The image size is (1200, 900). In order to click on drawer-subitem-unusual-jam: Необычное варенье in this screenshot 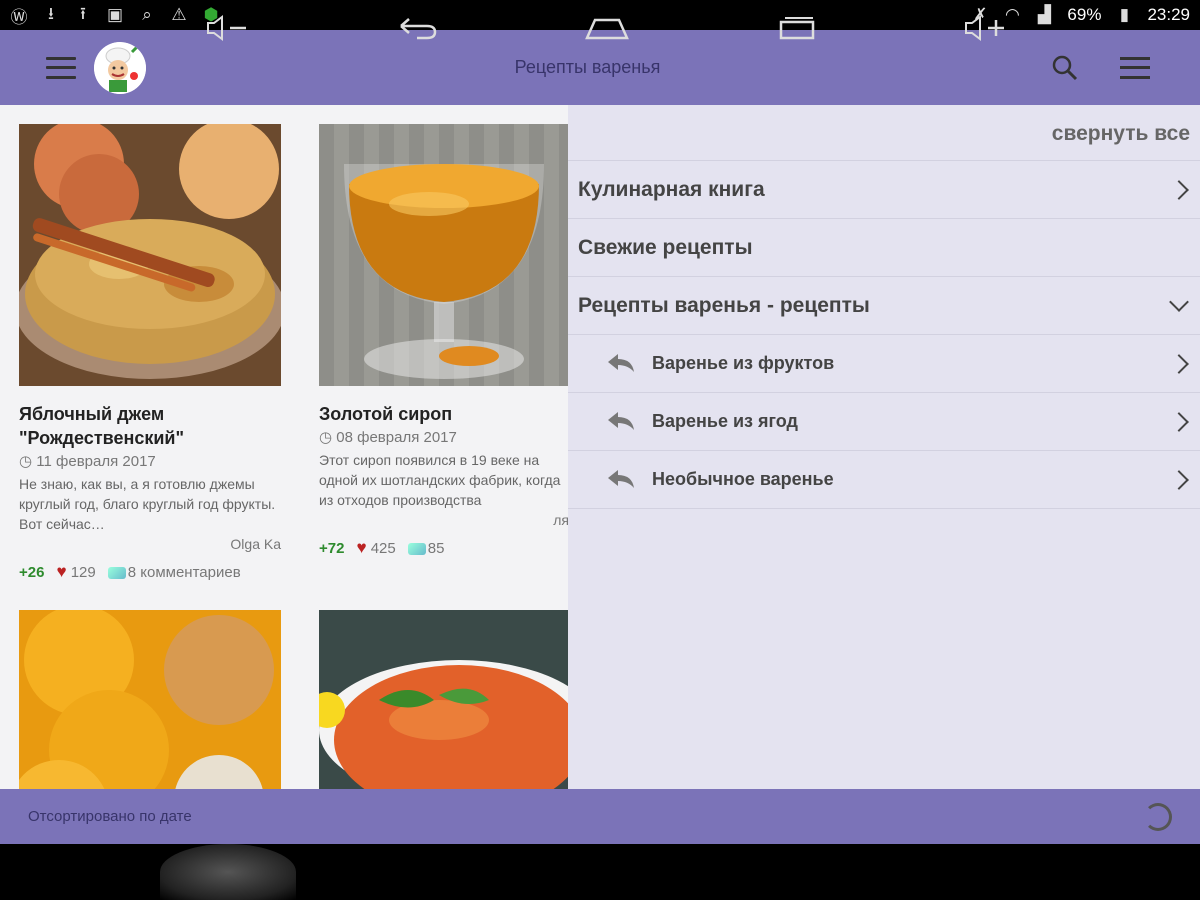, I will do `click(884, 480)`.